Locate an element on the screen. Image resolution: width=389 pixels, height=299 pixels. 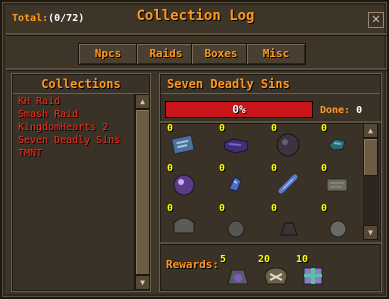
tab-raids: Raids is located at coordinates (166, 54).